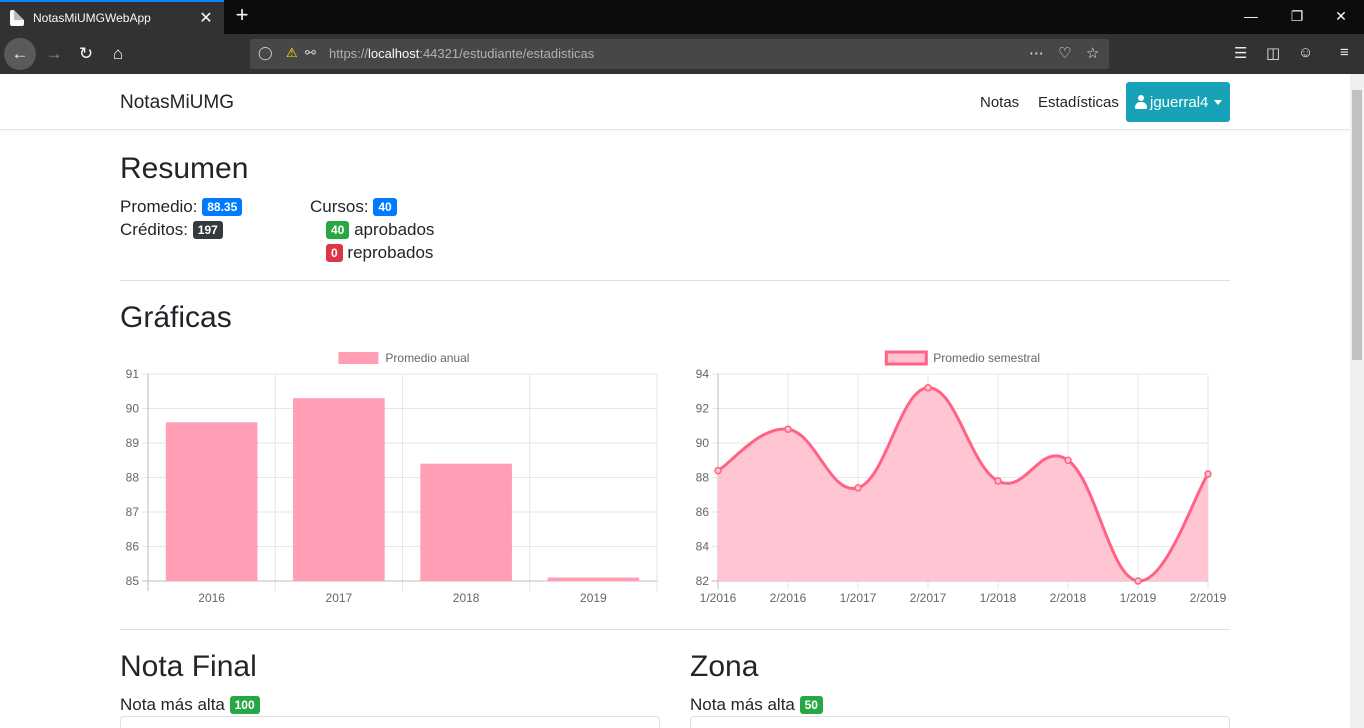  Describe the element at coordinates (724, 666) in the screenshot. I see `zona-heading: Zona` at that location.